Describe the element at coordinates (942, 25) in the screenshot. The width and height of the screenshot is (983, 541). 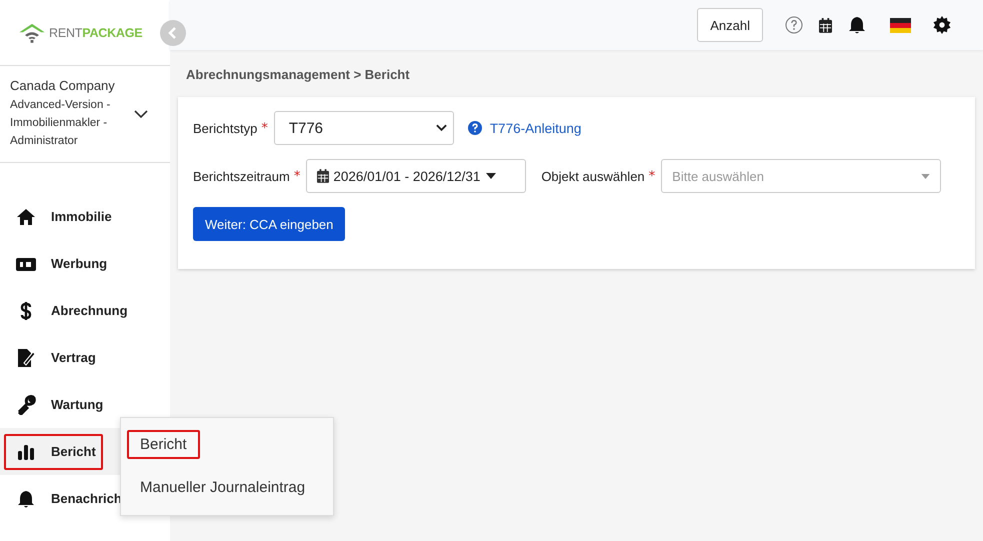
I see `settings-icon` at that location.